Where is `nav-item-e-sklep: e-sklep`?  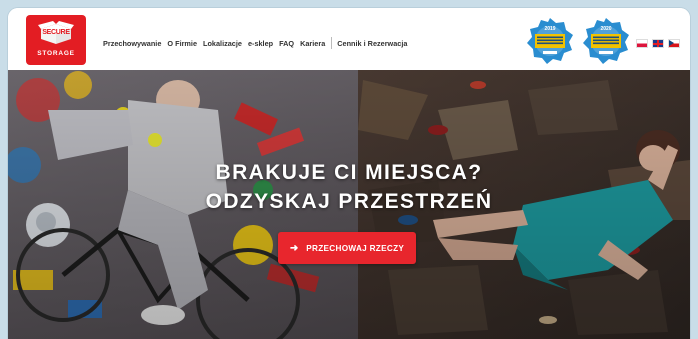
nav-item-e-sklep: e-sklep is located at coordinates (260, 43).